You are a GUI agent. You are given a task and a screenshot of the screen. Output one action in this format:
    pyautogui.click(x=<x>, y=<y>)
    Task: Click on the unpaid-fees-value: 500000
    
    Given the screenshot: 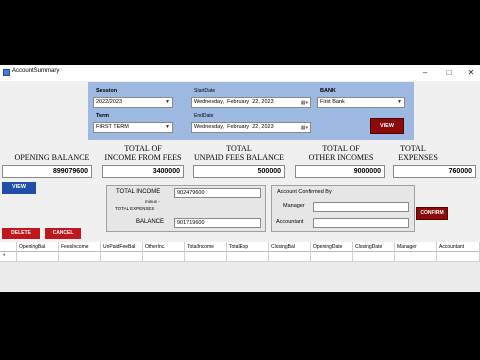 What is the action you would take?
    pyautogui.click(x=239, y=171)
    